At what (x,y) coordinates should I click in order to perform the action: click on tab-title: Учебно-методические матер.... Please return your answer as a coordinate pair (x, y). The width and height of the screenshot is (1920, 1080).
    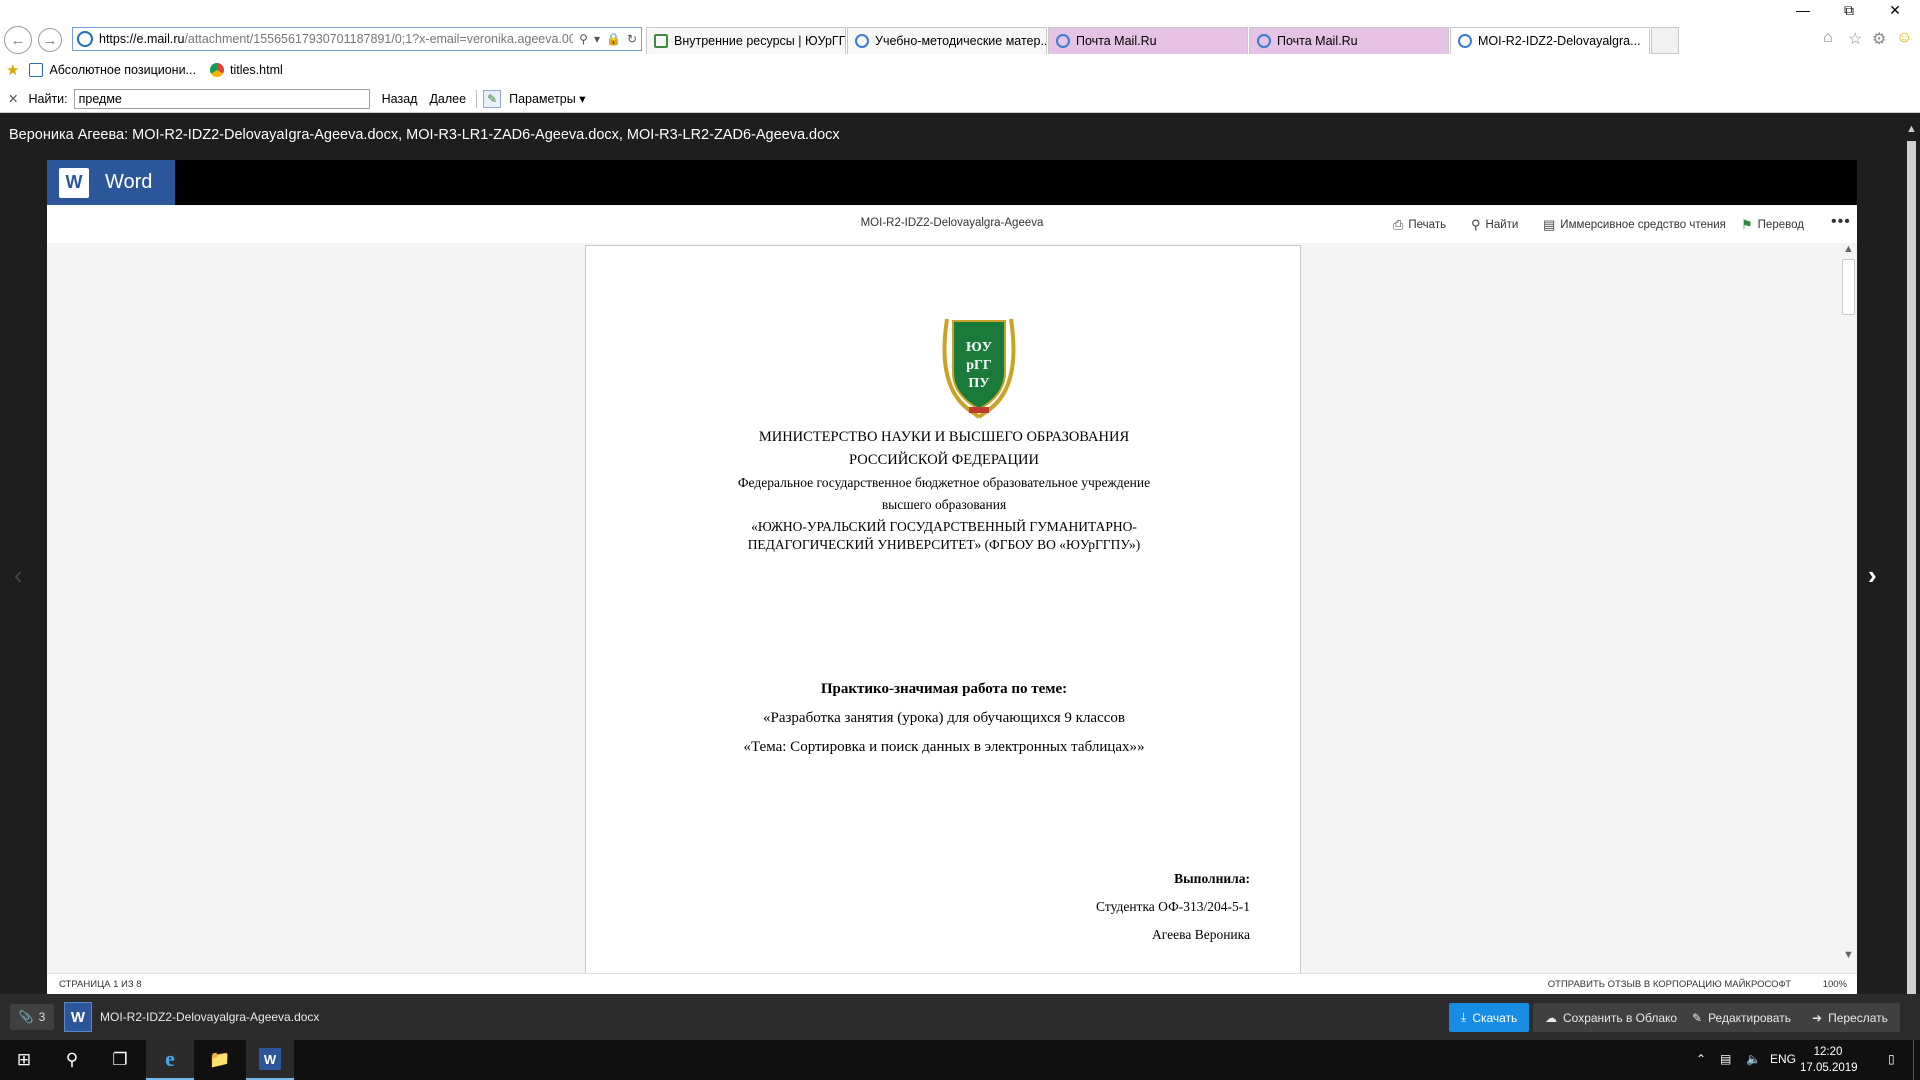
    Looking at the image, I should click on (961, 41).